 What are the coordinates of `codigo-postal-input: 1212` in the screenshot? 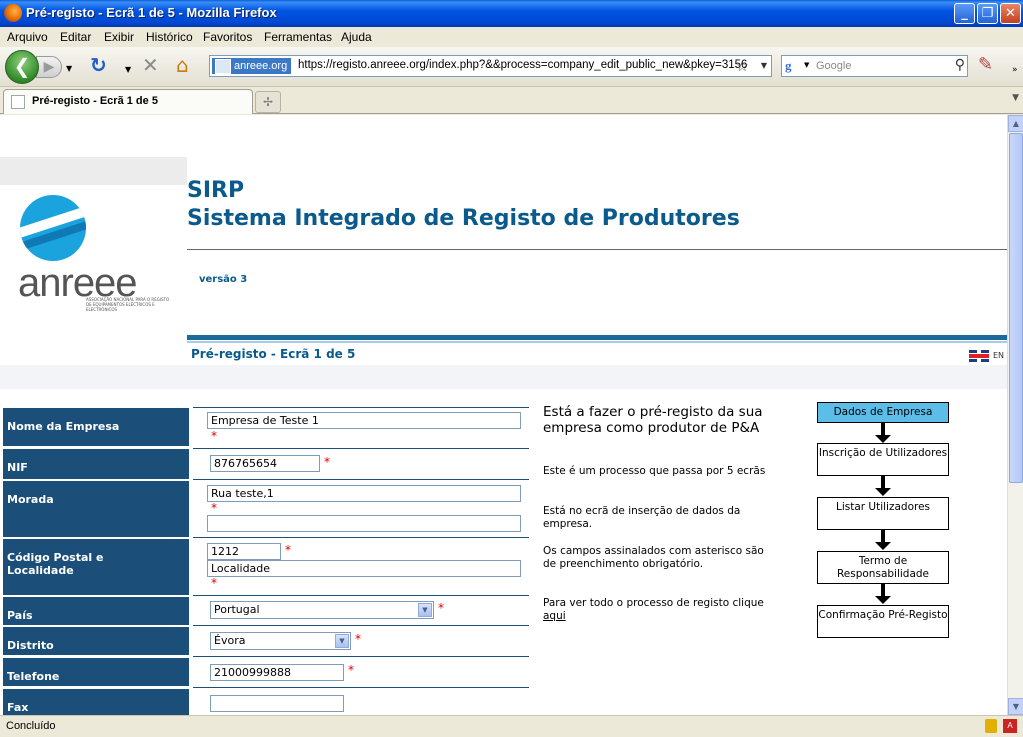 It's located at (244, 551).